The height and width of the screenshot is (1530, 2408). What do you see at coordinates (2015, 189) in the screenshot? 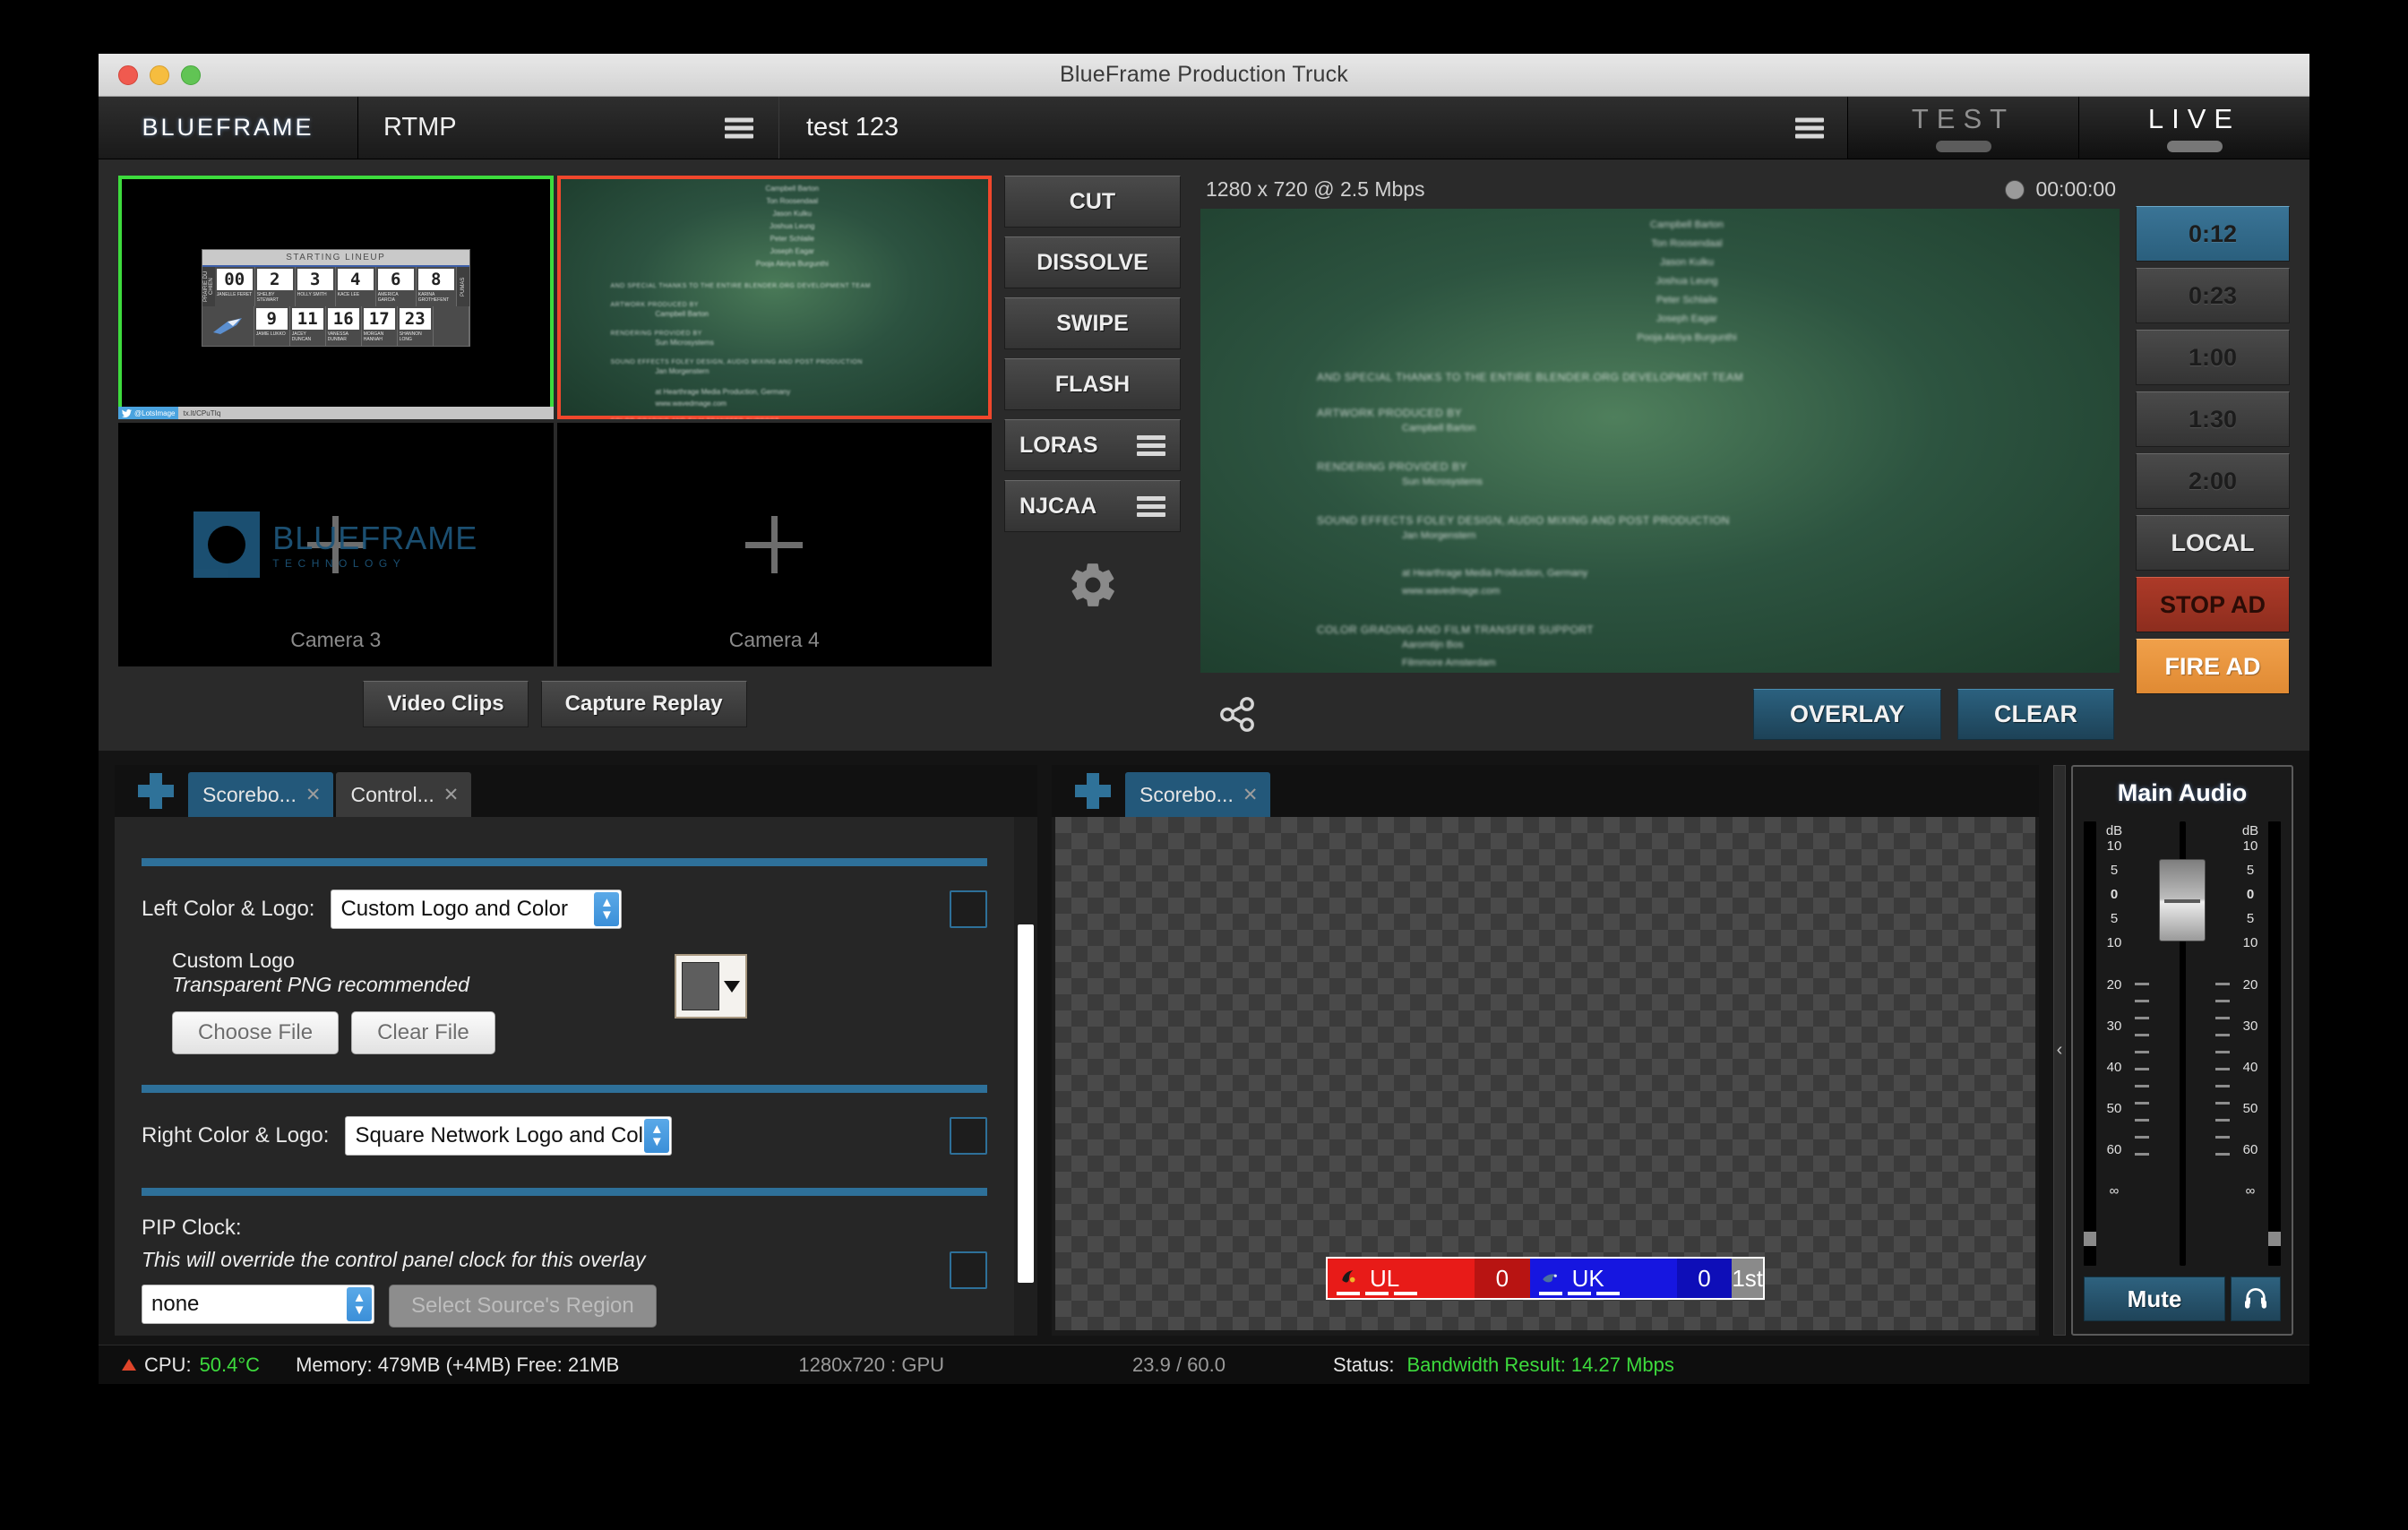
I see `record-indicator-icon` at bounding box center [2015, 189].